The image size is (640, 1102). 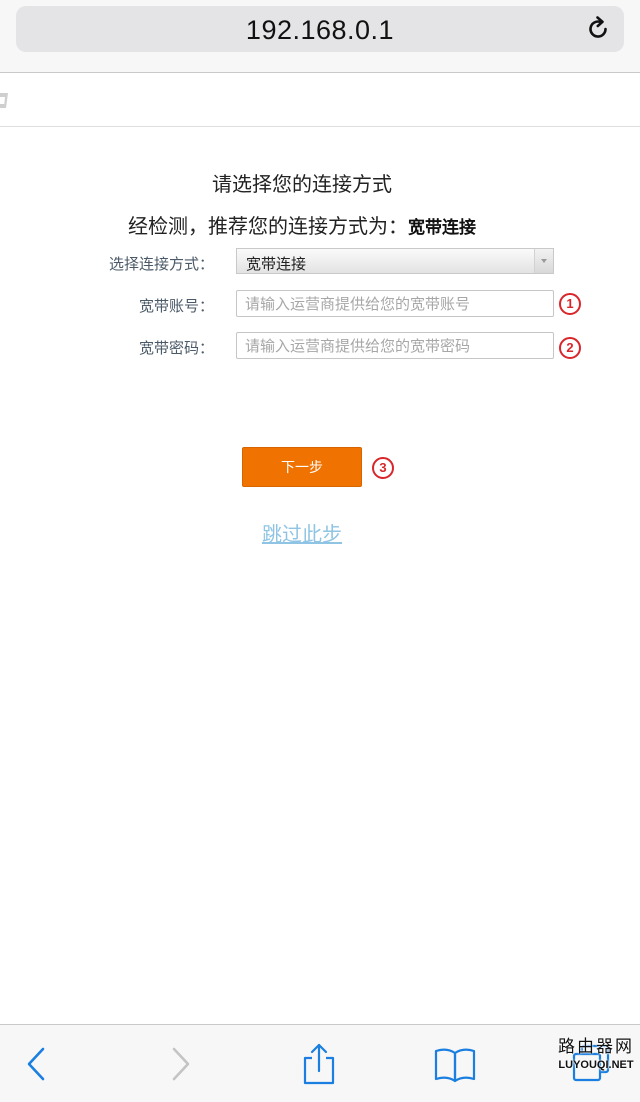 What do you see at coordinates (4, 100) in the screenshot?
I see `brand-logo-icon` at bounding box center [4, 100].